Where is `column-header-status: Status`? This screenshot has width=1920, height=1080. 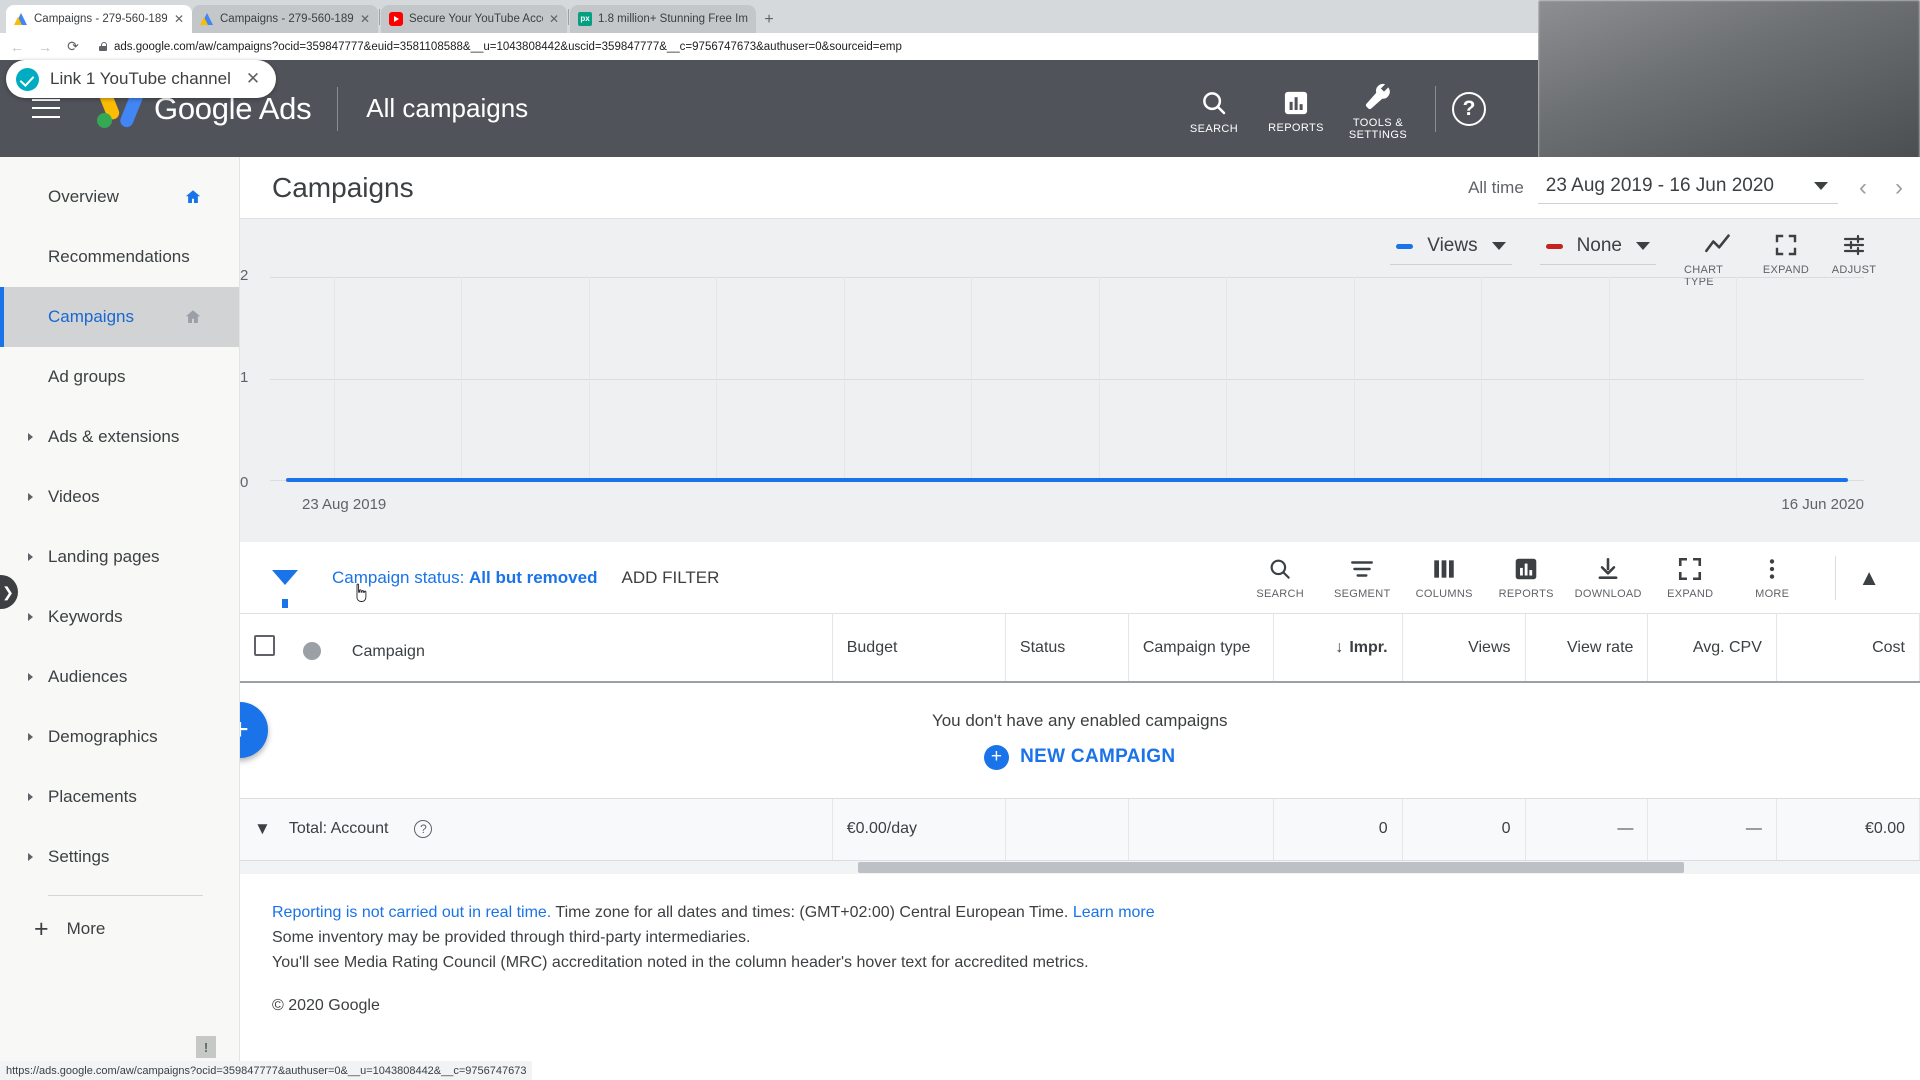
column-header-status: Status is located at coordinates (1067, 648).